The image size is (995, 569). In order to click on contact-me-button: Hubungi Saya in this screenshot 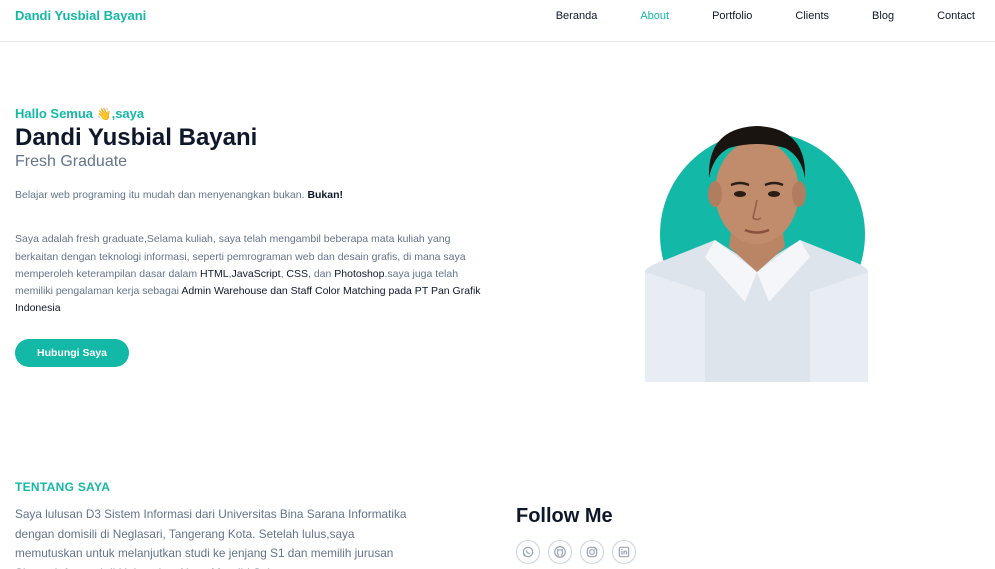, I will do `click(72, 353)`.